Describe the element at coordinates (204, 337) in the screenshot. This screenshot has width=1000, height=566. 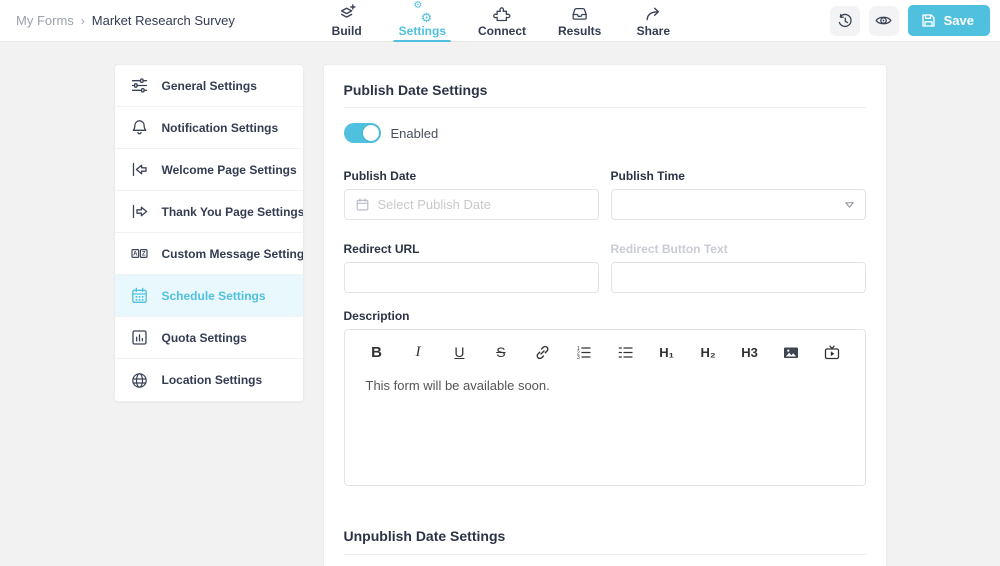
I see `sidebar-item-label: Quota Settings` at that location.